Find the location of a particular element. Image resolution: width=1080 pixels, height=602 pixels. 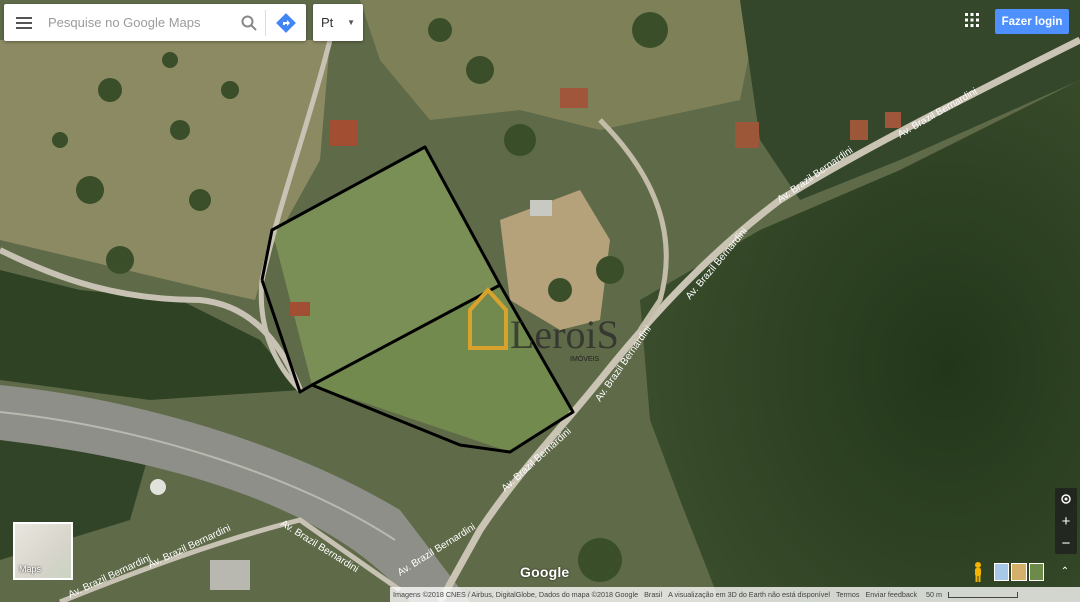

location-target-icon is located at coordinates (1066, 499).